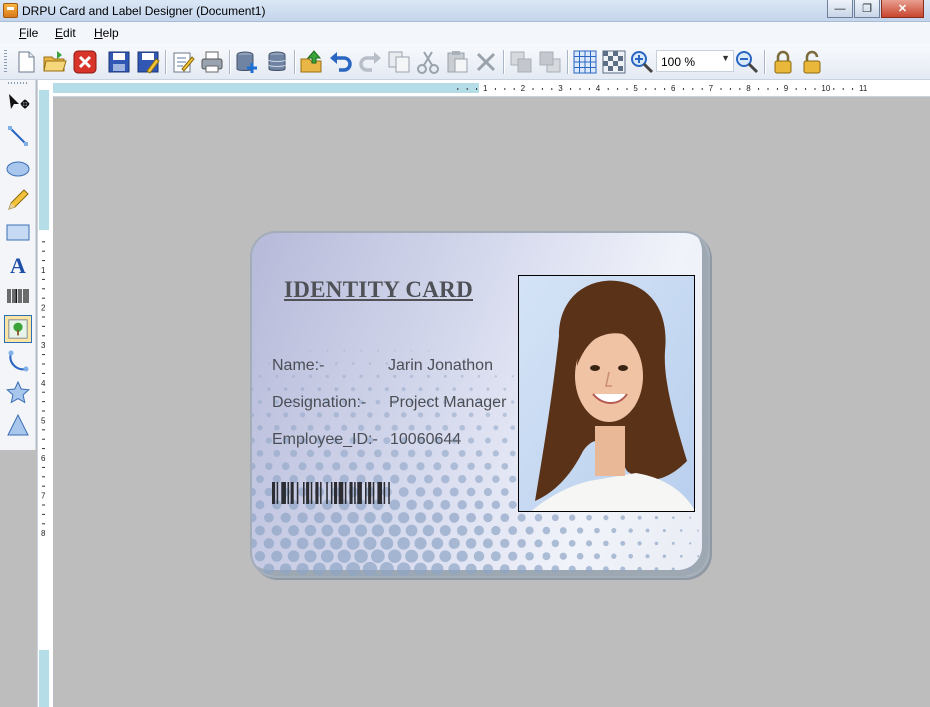 The width and height of the screenshot is (930, 707). Describe the element at coordinates (902, 9) in the screenshot. I see `close-button: ✕` at that location.